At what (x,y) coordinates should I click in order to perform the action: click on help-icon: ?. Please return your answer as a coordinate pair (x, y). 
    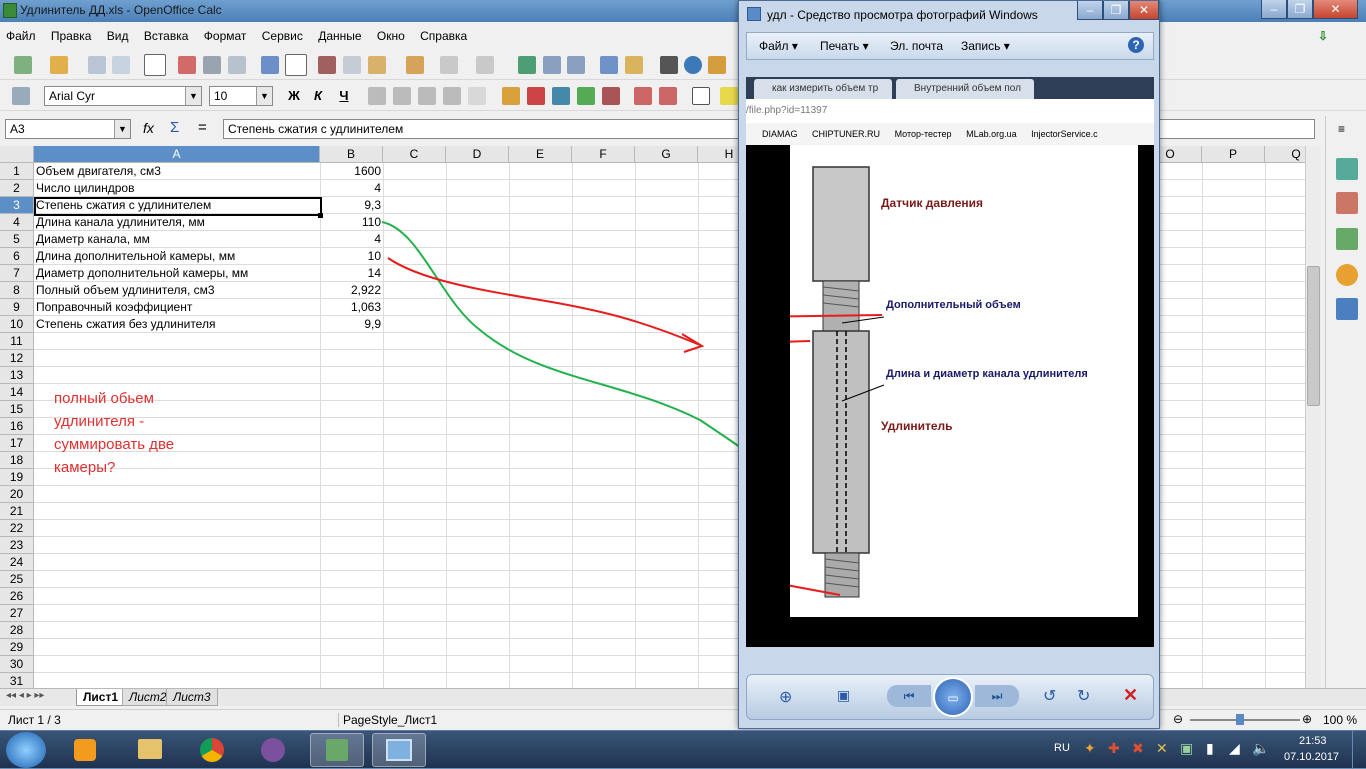
    Looking at the image, I should click on (1136, 45).